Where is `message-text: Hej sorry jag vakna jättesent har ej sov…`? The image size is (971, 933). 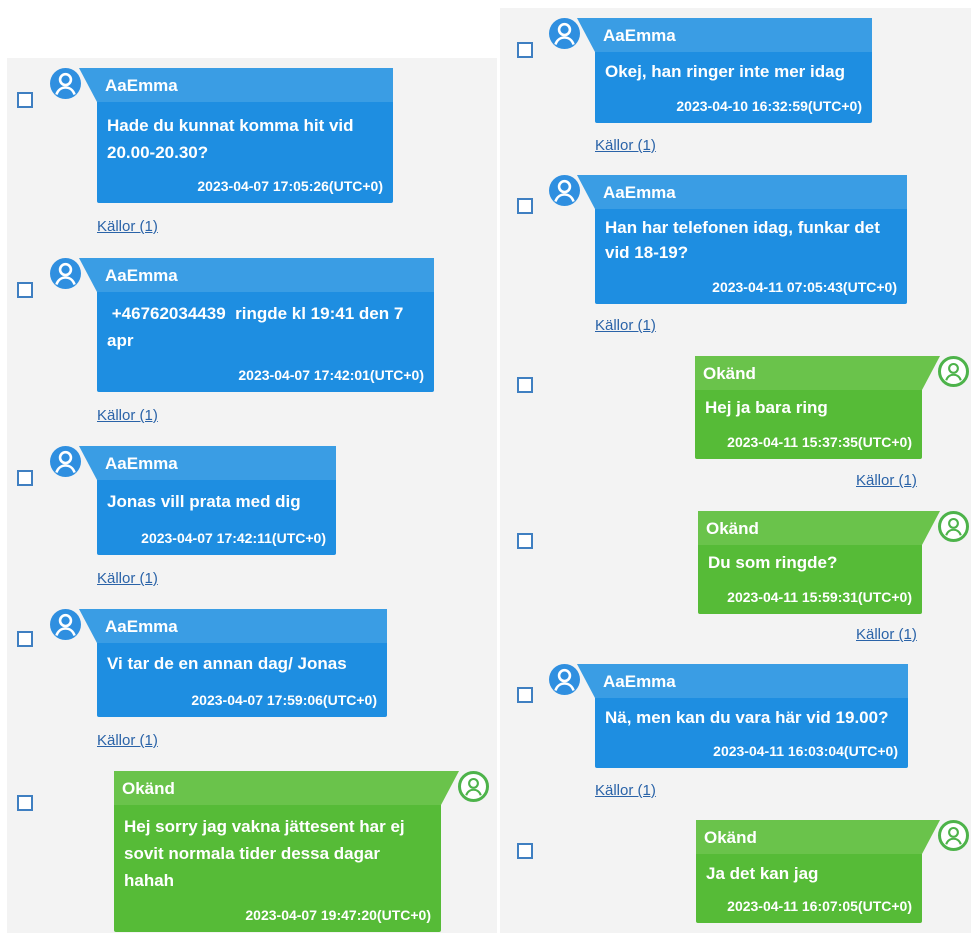 message-text: Hej sorry jag vakna jättesent har ej sov… is located at coordinates (267, 853).